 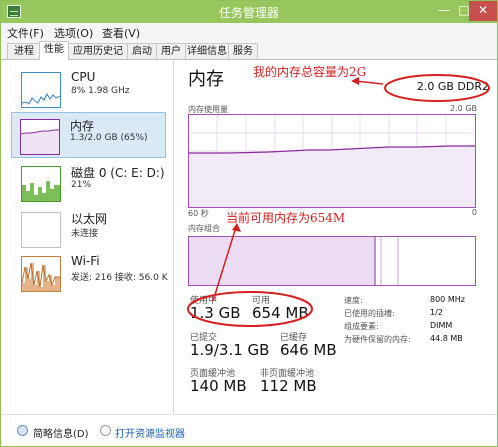 I want to click on resource-monitor-icon, so click(x=105, y=430).